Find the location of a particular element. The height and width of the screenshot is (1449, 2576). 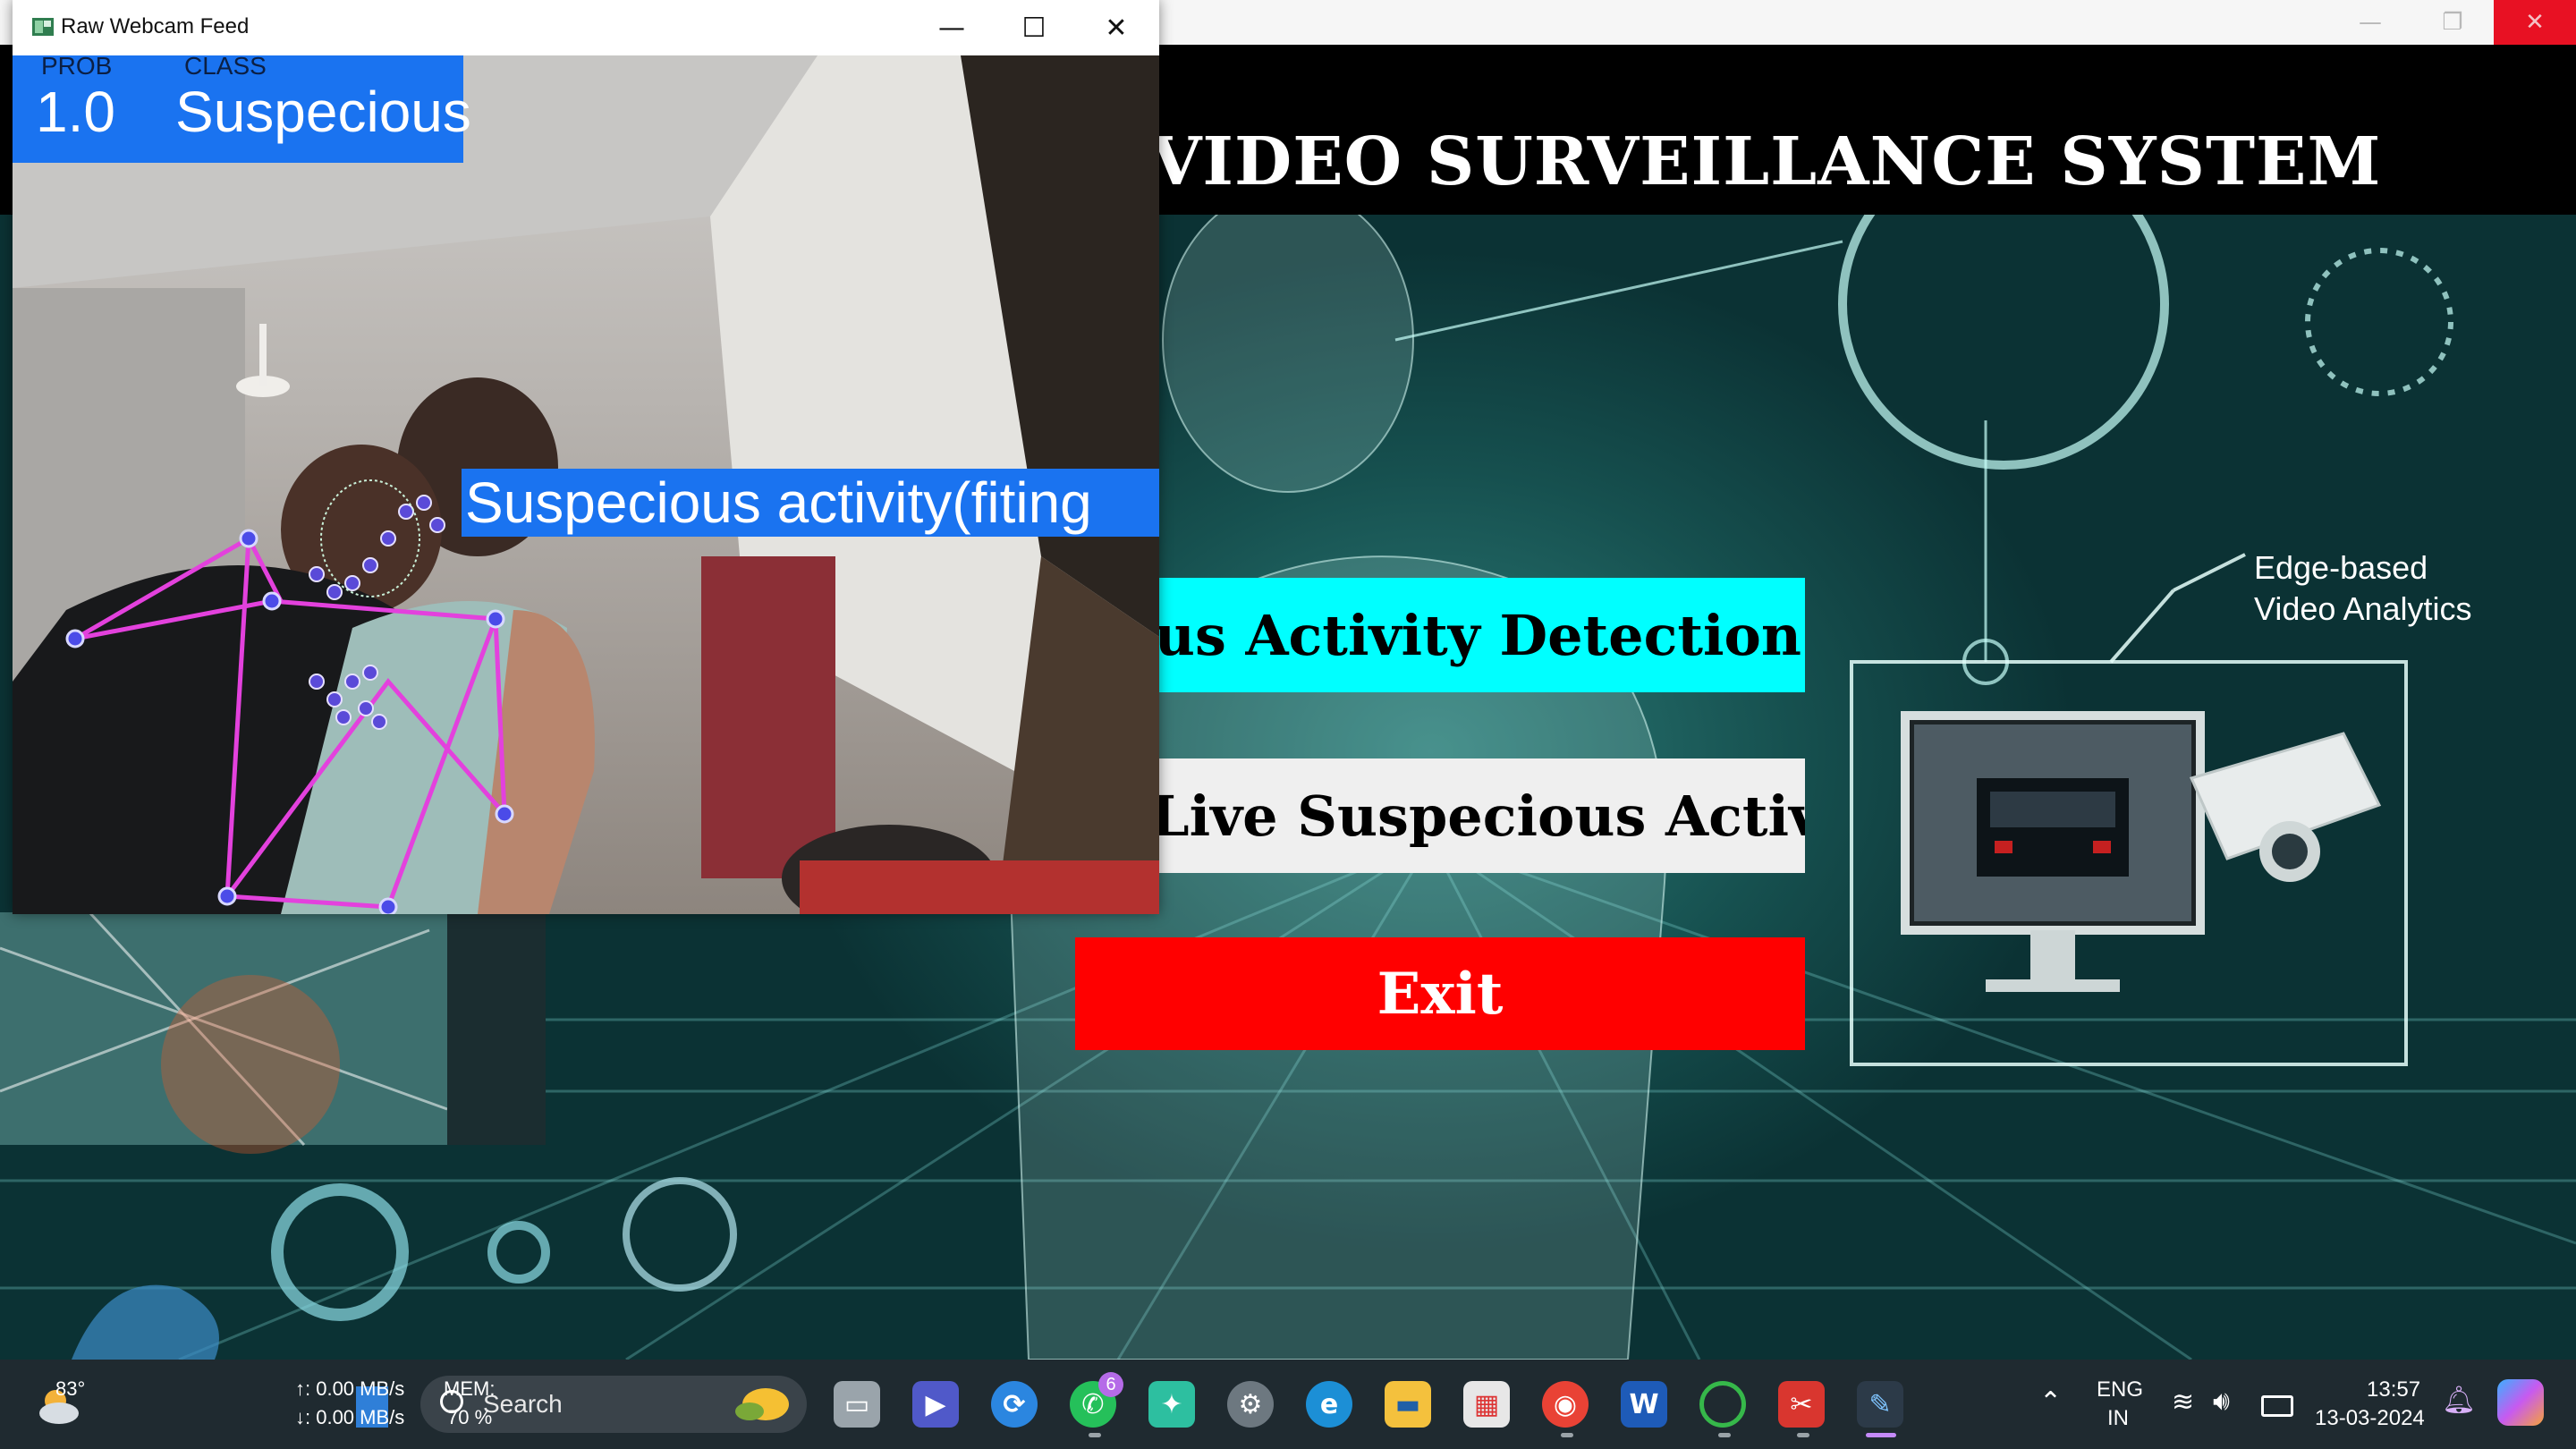

app-running-indicator is located at coordinates (1724, 1435).